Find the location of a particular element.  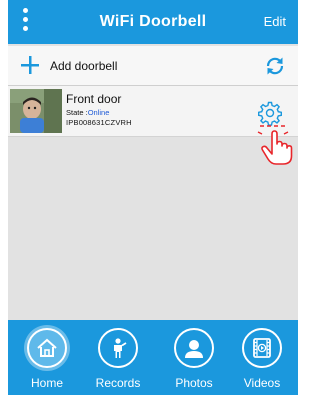

tab-photos: Photos is located at coordinates (194, 357).